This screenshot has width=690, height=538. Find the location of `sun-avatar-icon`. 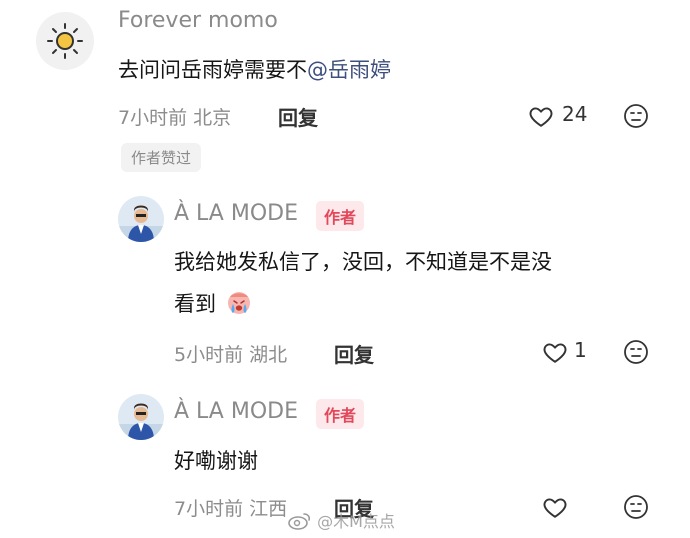

sun-avatar-icon is located at coordinates (65, 41).